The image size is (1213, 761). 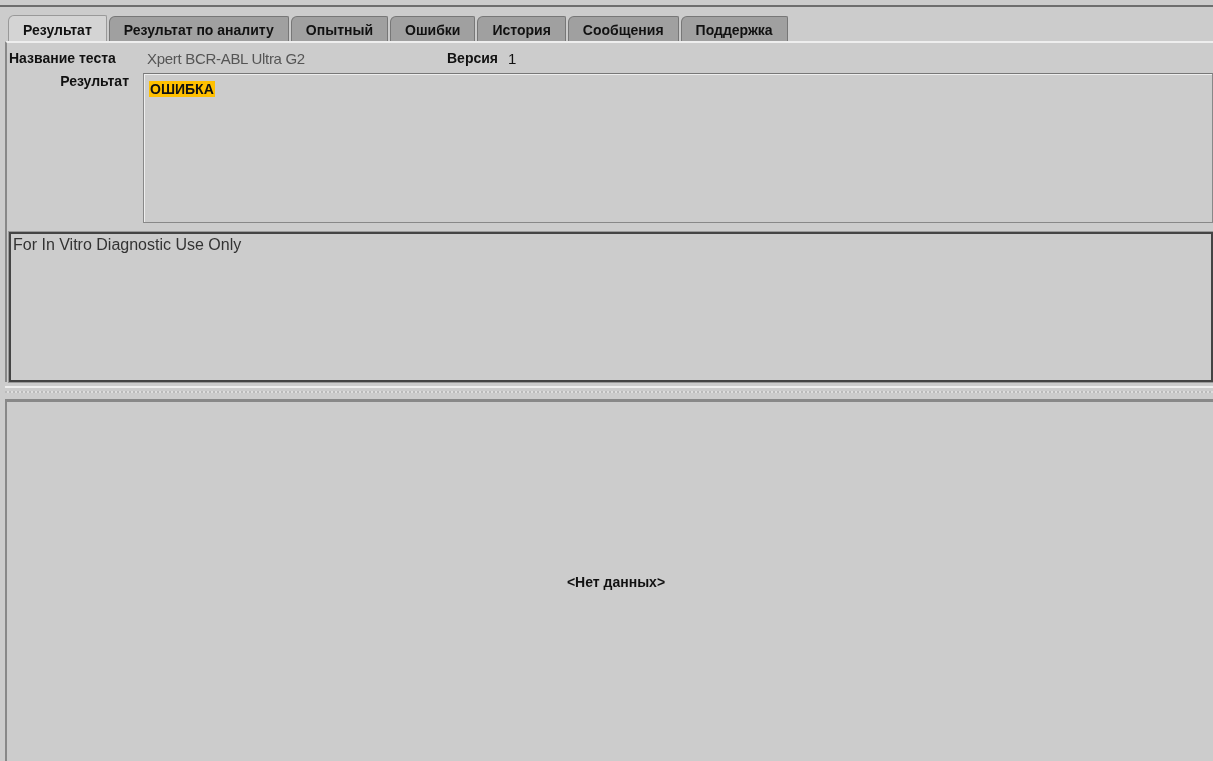 I want to click on tab: Ошибки, so click(x=433, y=28).